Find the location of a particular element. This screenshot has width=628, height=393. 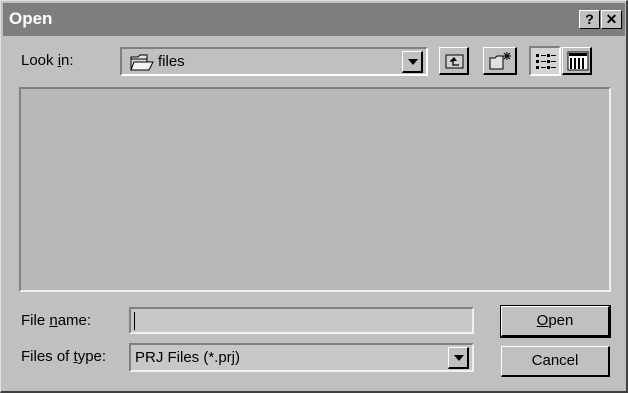

close-icon: ✕ is located at coordinates (611, 19).